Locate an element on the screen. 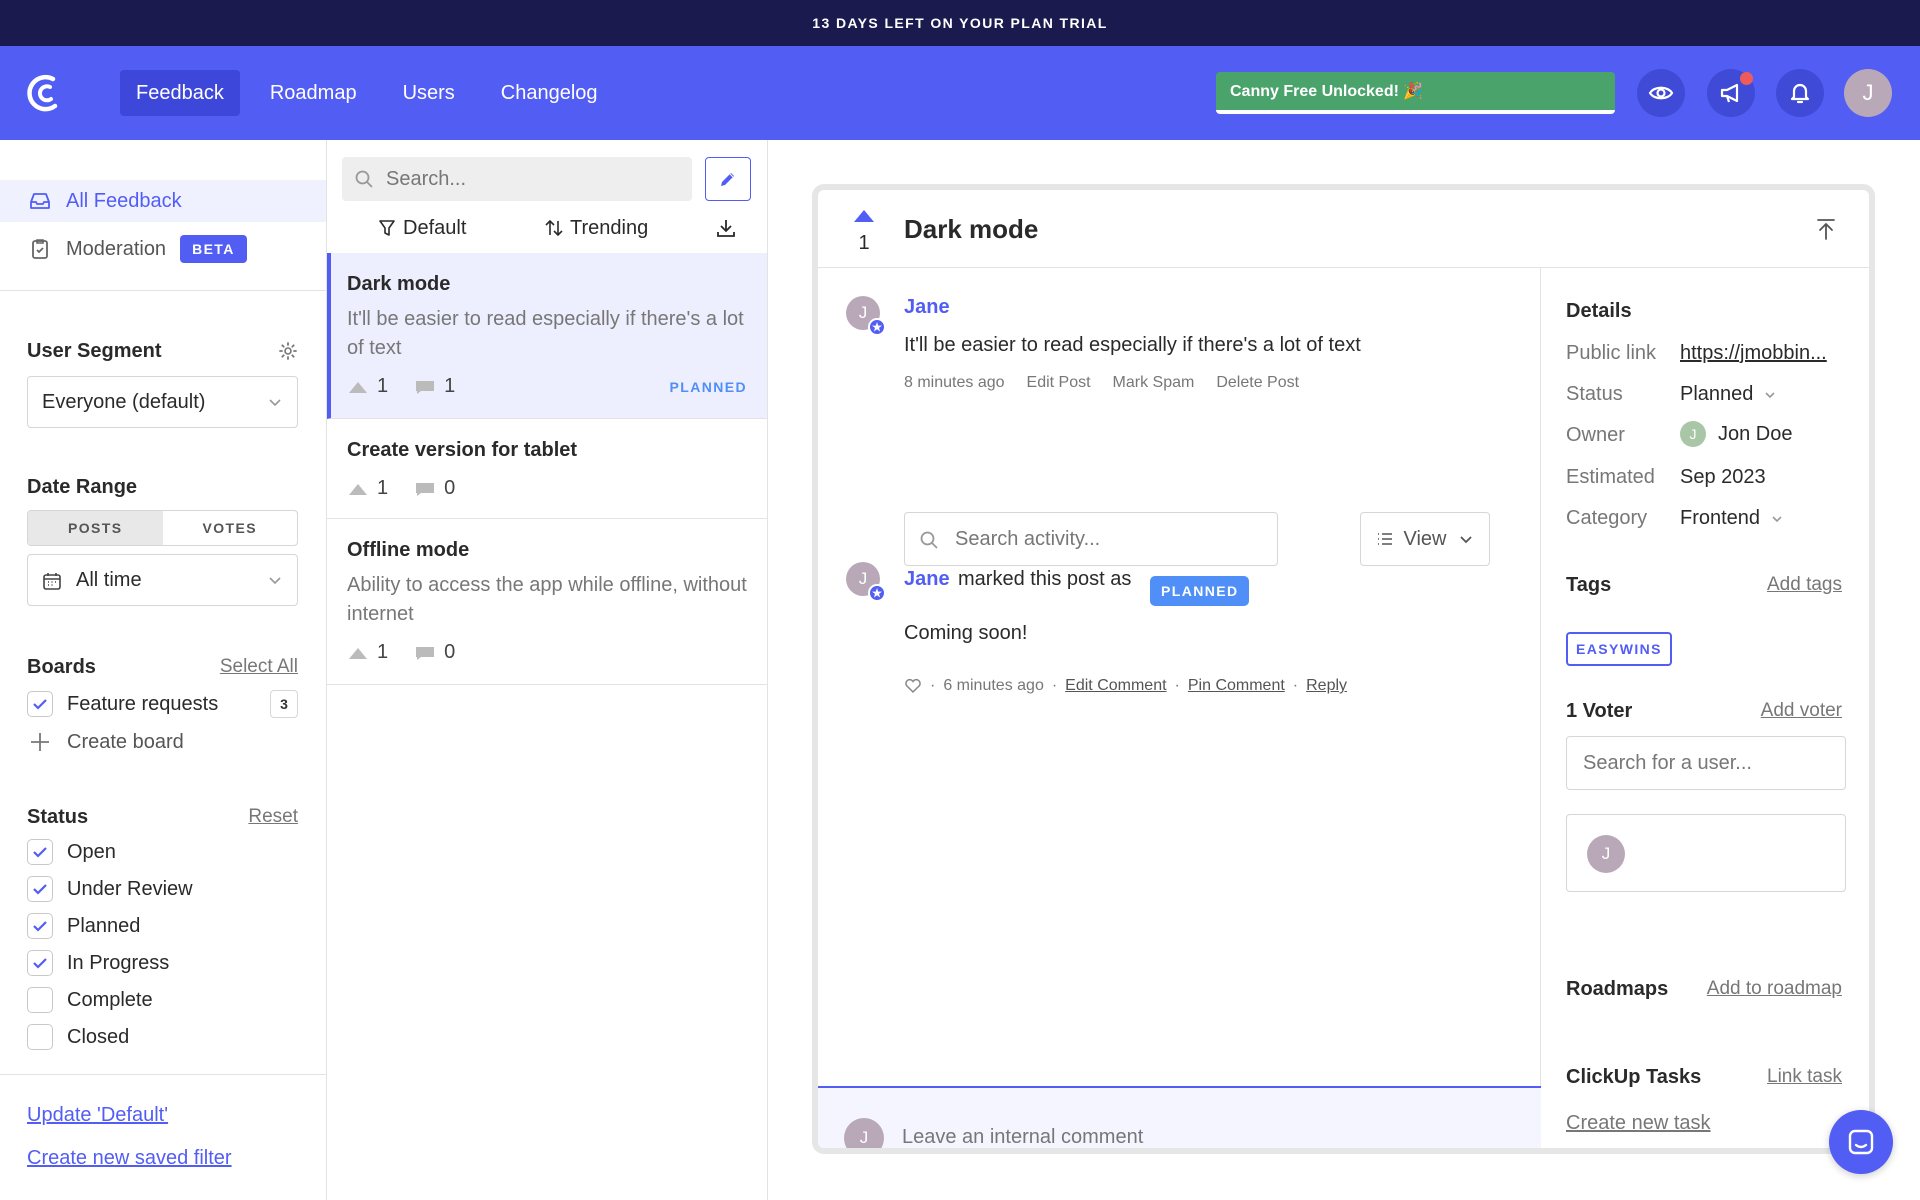  nav-users: Users is located at coordinates (429, 93).